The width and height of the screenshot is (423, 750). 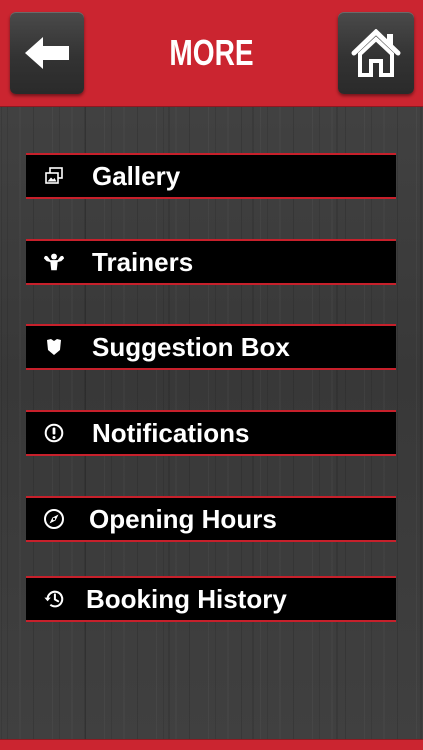 I want to click on home-button, so click(x=376, y=53).